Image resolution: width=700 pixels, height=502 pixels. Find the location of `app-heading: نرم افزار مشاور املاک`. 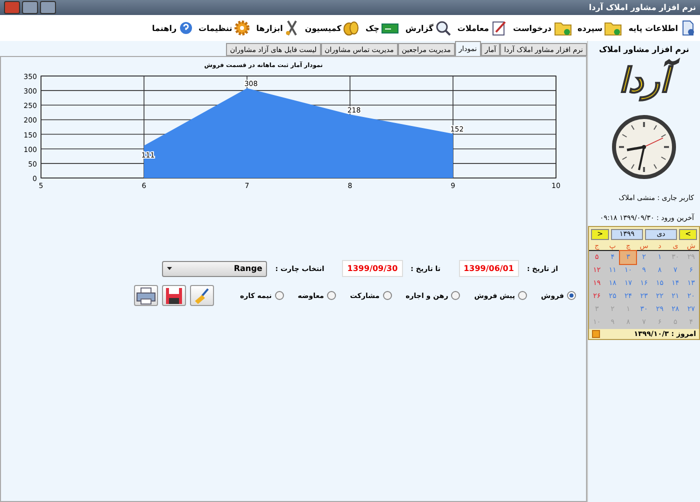

app-heading: نرم افزار مشاور املاک is located at coordinates (644, 49).